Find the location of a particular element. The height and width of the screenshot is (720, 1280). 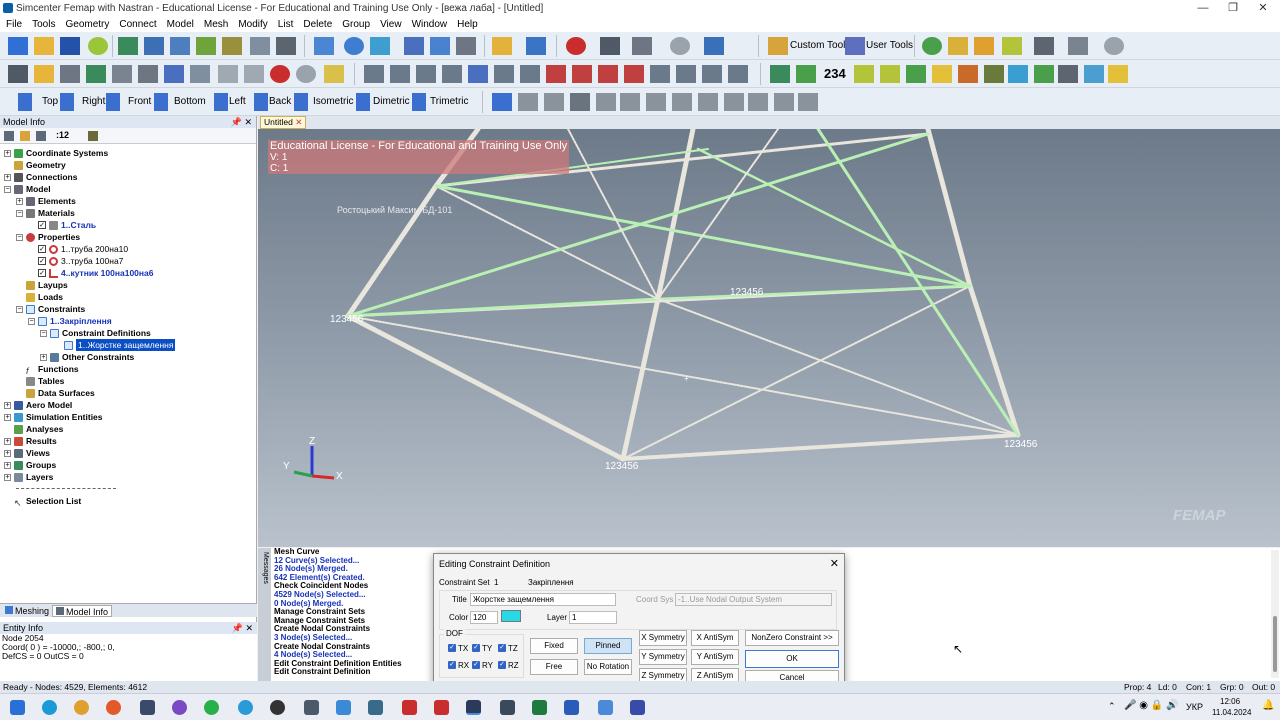

view-front-button: Front is located at coordinates (139, 101).